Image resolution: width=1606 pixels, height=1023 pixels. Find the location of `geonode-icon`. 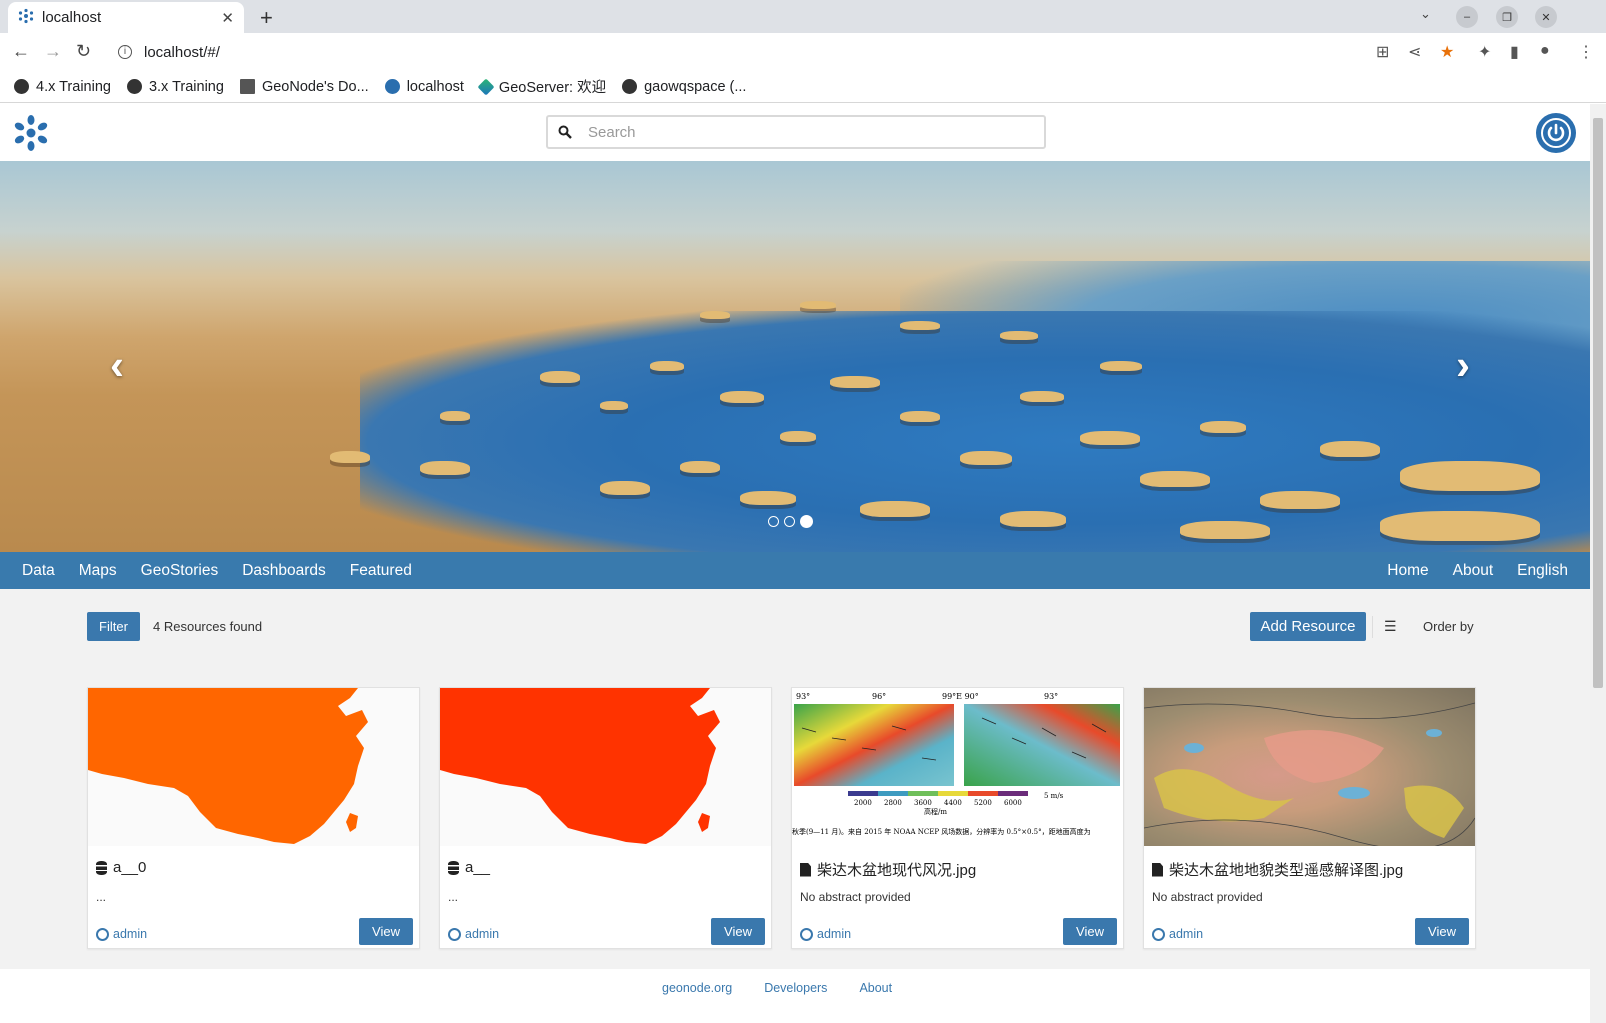

geonode-icon is located at coordinates (392, 86).